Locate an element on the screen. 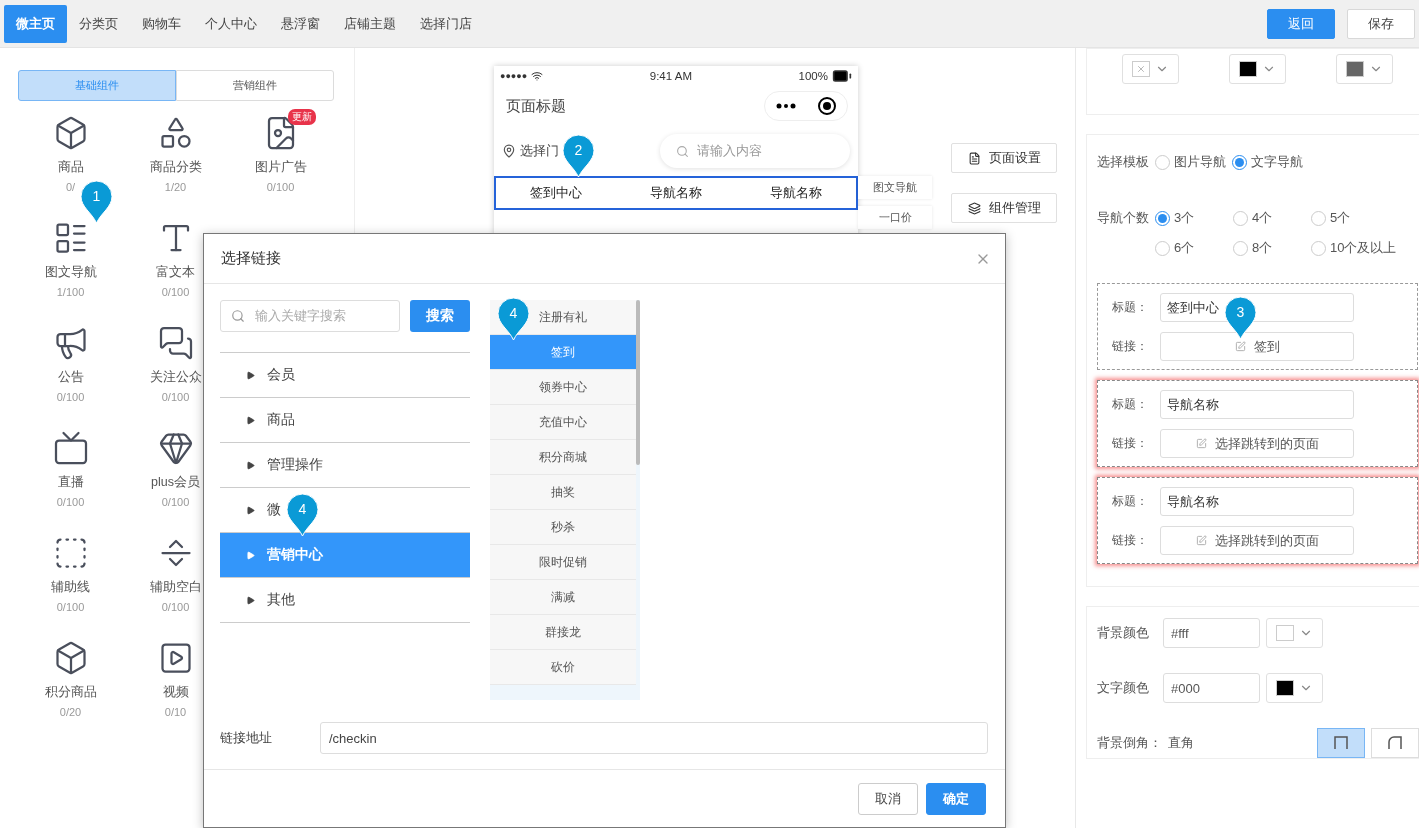  category-label: 营销中心 is located at coordinates (295, 555).